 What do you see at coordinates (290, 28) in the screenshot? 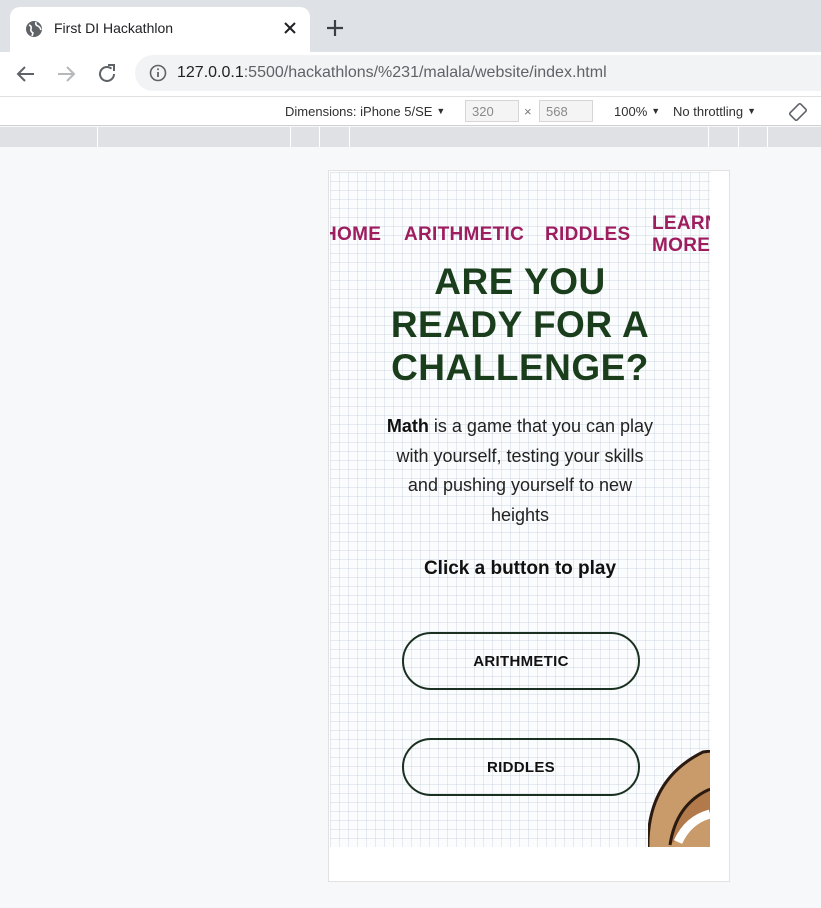
I see `close-icon` at bounding box center [290, 28].